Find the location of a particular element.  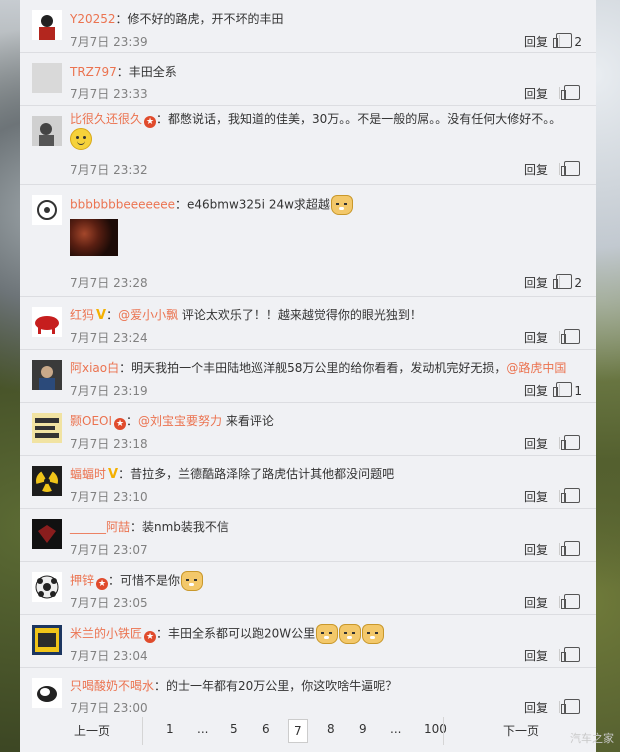

comment-text: ：修不好的路虎，开不坏的丰田 is located at coordinates (199, 19).